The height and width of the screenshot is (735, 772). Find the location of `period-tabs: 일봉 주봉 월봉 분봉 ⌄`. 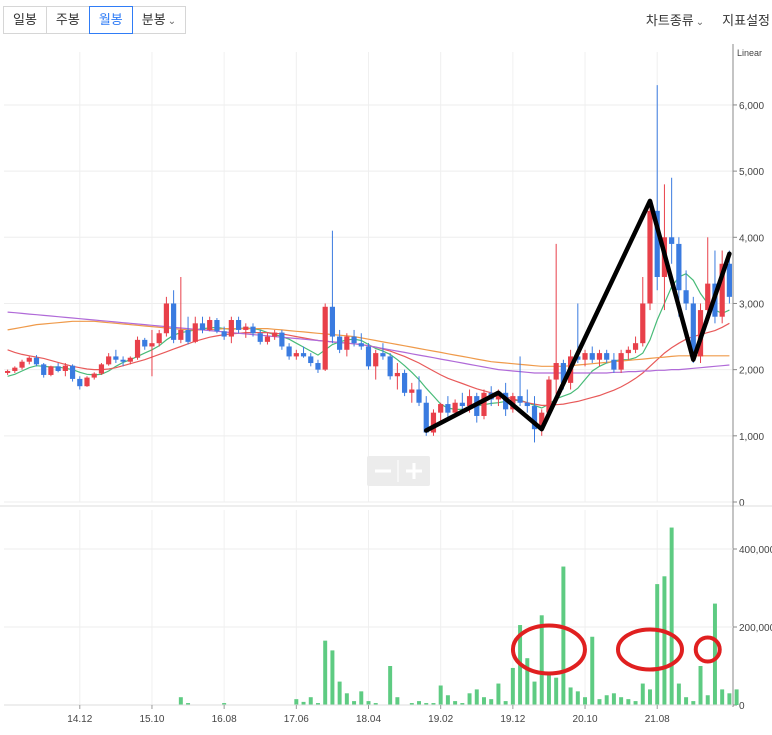

period-tabs: 일봉 주봉 월봉 분봉 ⌄ is located at coordinates (95, 20).